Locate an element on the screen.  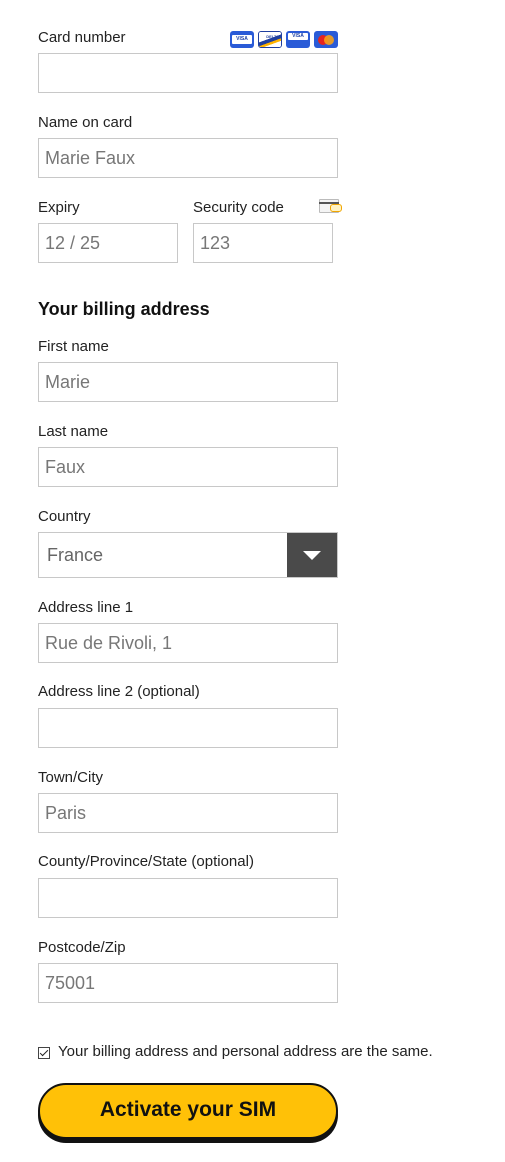
country-dropdown-button is located at coordinates (312, 555).